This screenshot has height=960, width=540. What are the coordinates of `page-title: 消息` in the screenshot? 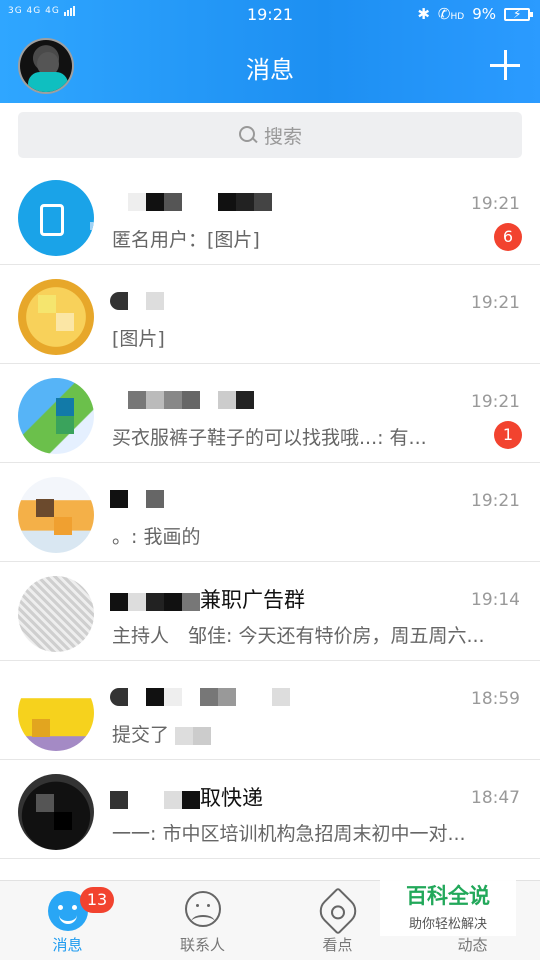 It's located at (270, 70).